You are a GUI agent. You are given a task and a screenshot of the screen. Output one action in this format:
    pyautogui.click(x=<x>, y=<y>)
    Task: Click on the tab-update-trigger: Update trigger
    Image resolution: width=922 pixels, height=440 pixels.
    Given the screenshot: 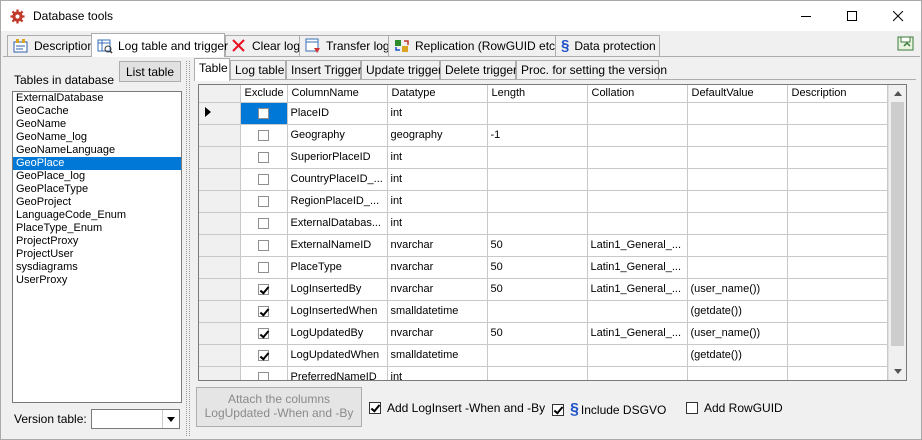 What is the action you would take?
    pyautogui.click(x=401, y=70)
    